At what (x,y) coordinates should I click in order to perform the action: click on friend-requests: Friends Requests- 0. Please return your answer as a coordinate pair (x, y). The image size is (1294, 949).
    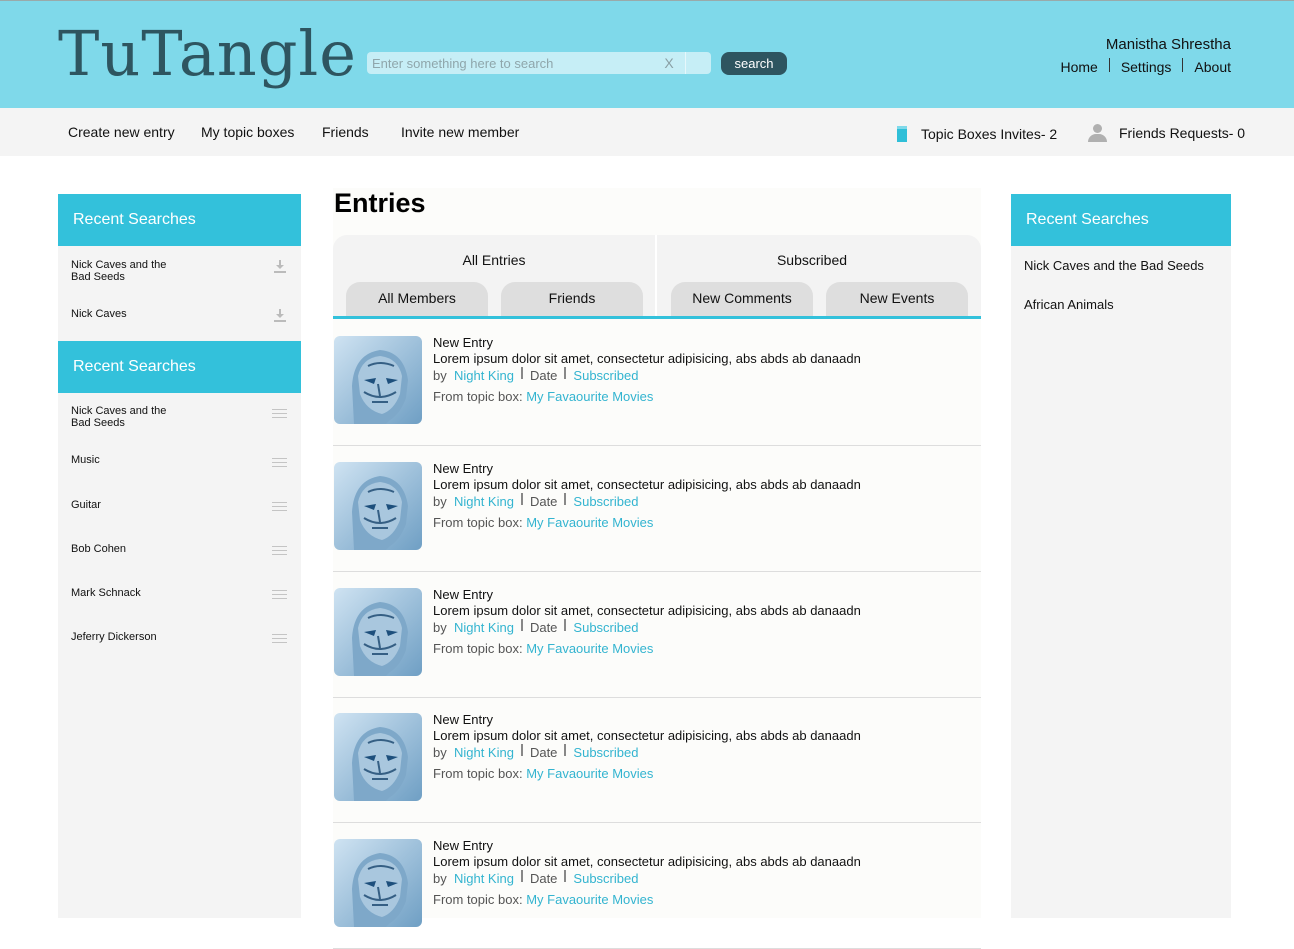
    Looking at the image, I should click on (1166, 133).